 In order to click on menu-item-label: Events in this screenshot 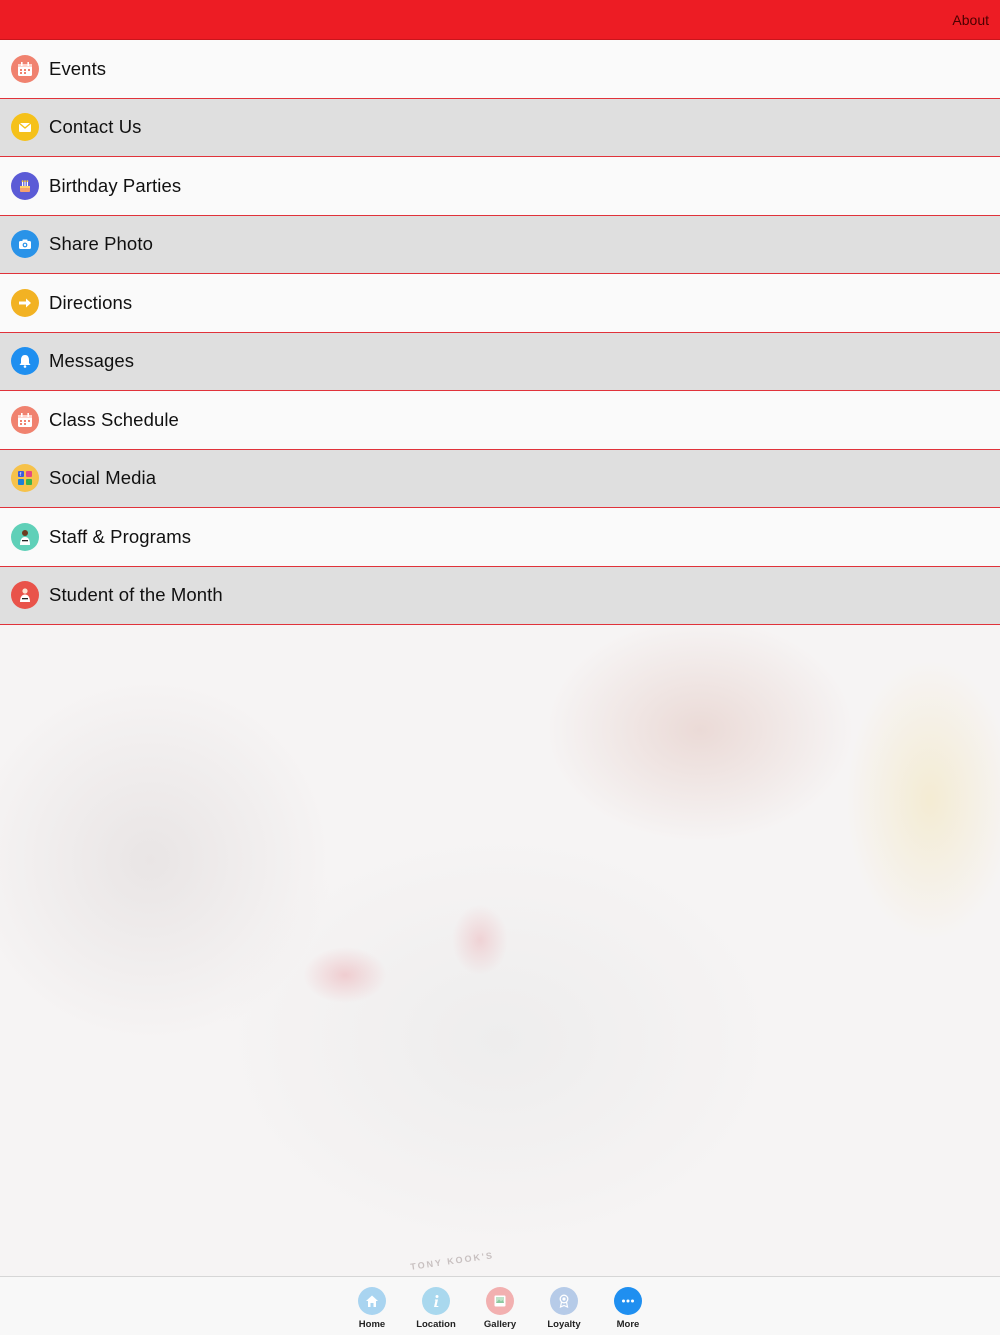, I will do `click(78, 68)`.